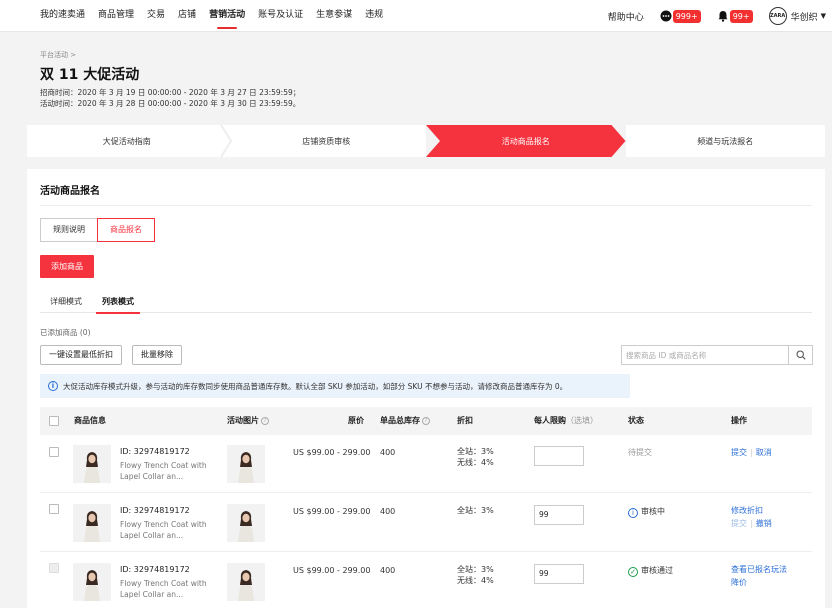  I want to click on status-badge: i 审核中, so click(646, 511).